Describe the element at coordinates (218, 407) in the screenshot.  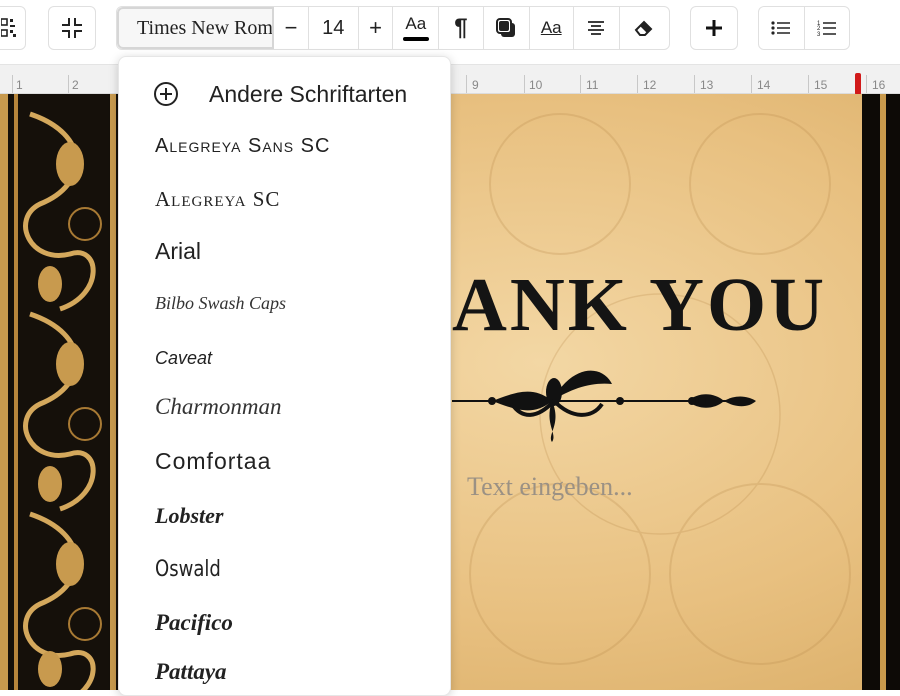
I see `font-item-charmonman: Charmonman` at that location.